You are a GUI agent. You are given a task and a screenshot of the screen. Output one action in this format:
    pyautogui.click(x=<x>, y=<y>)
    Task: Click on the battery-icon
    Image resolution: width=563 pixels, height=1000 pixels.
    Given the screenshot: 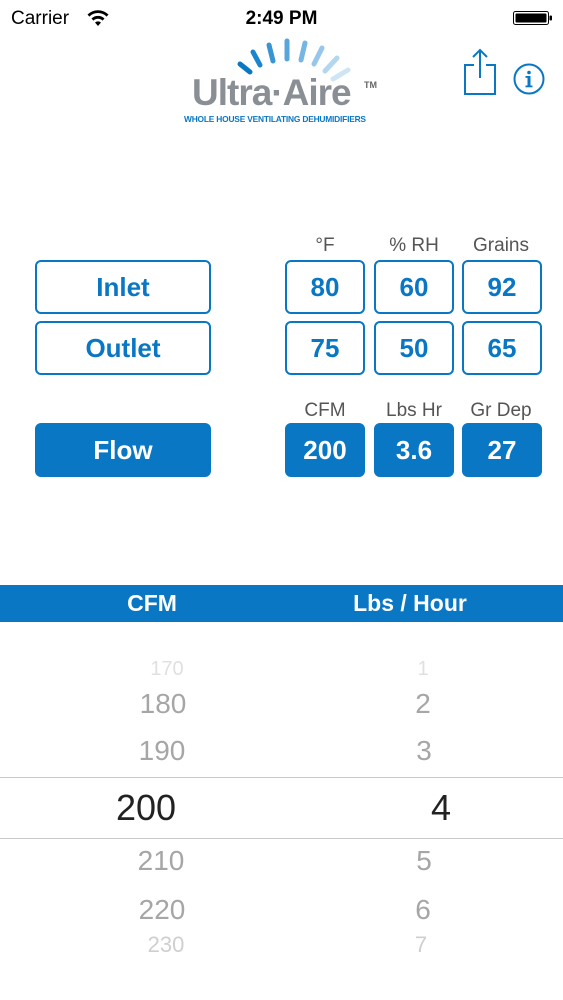 What is the action you would take?
    pyautogui.click(x=532, y=18)
    